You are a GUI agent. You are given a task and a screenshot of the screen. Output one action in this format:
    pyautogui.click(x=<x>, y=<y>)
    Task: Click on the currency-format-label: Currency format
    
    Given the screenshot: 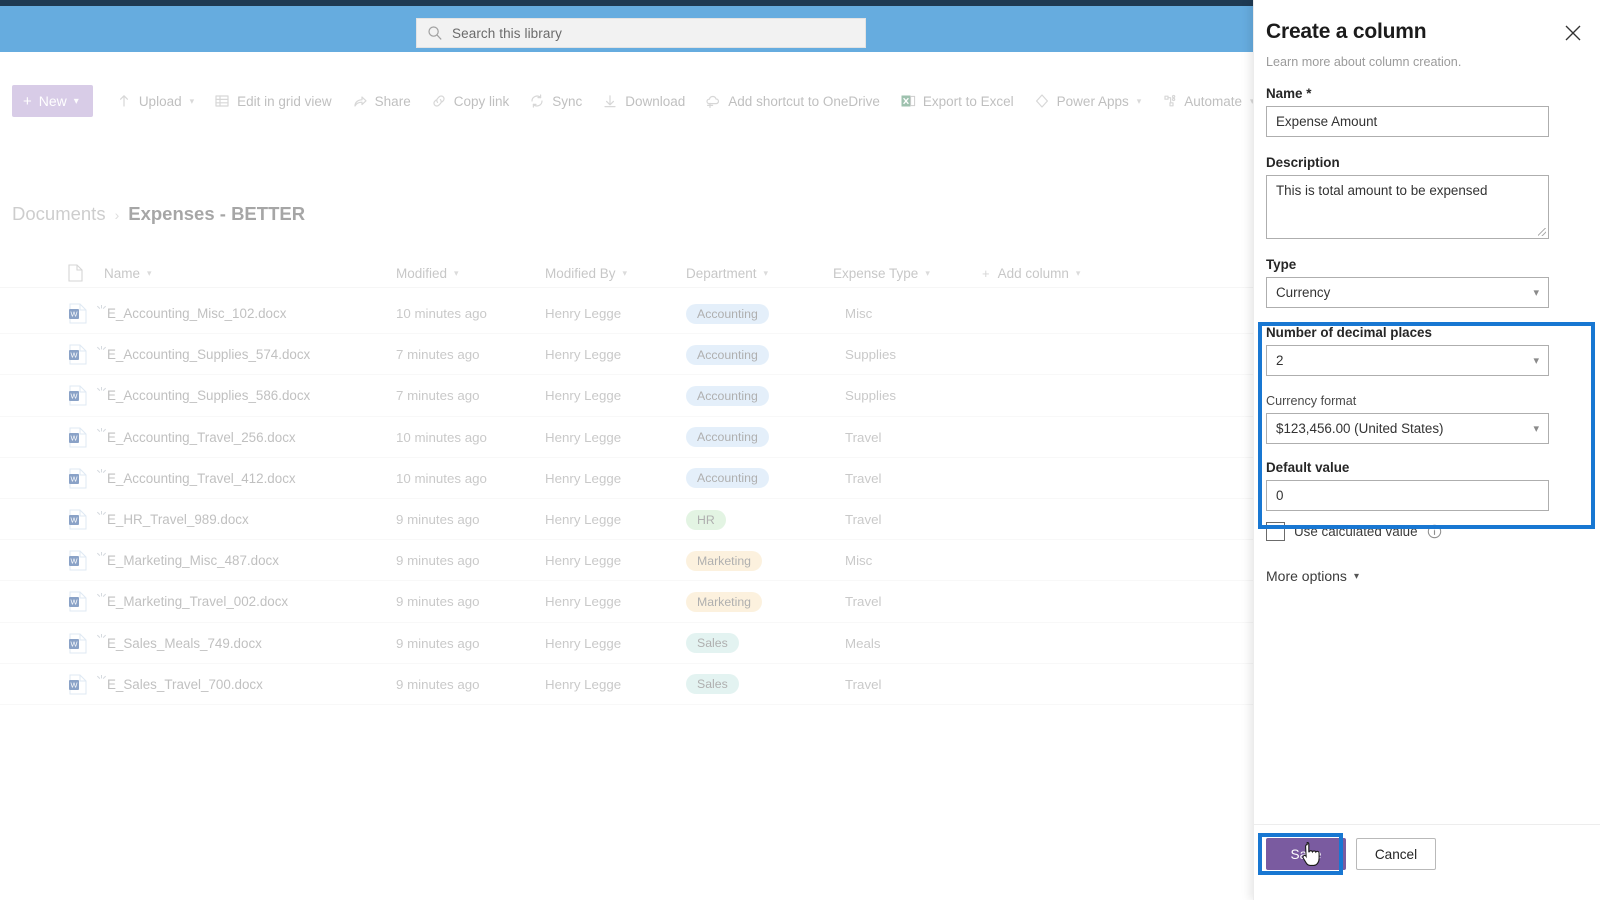 What is the action you would take?
    pyautogui.click(x=1311, y=401)
    